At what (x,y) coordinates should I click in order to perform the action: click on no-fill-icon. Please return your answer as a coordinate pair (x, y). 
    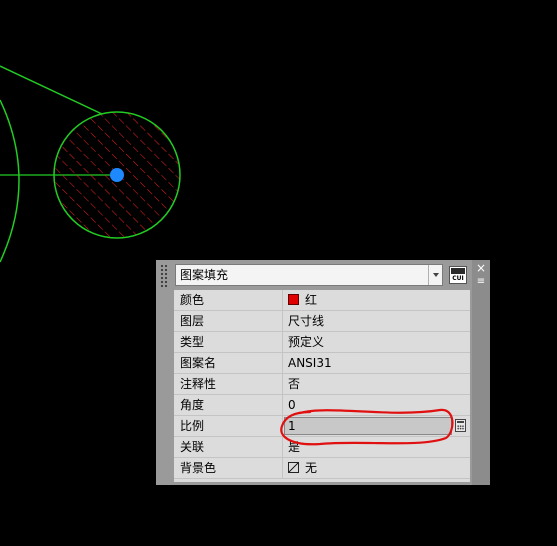
    Looking at the image, I should click on (293, 467).